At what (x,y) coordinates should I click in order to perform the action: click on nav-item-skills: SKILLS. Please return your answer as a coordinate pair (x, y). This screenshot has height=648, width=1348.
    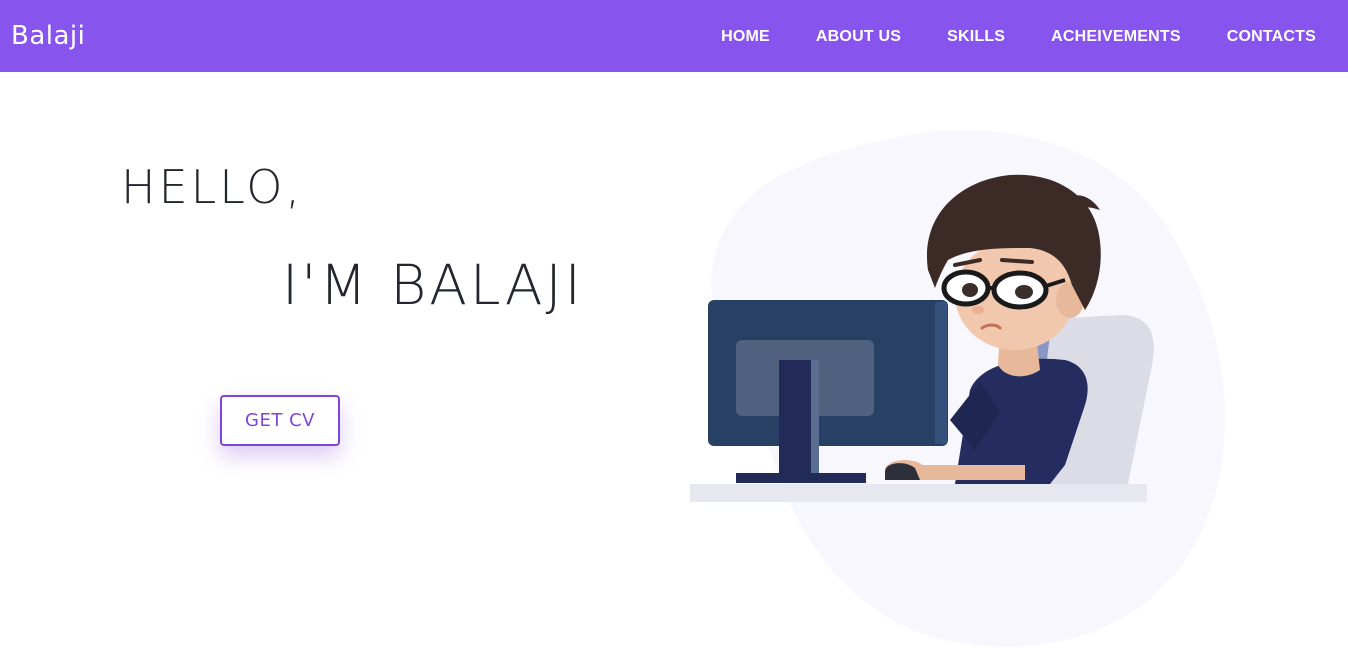
    Looking at the image, I should click on (976, 36).